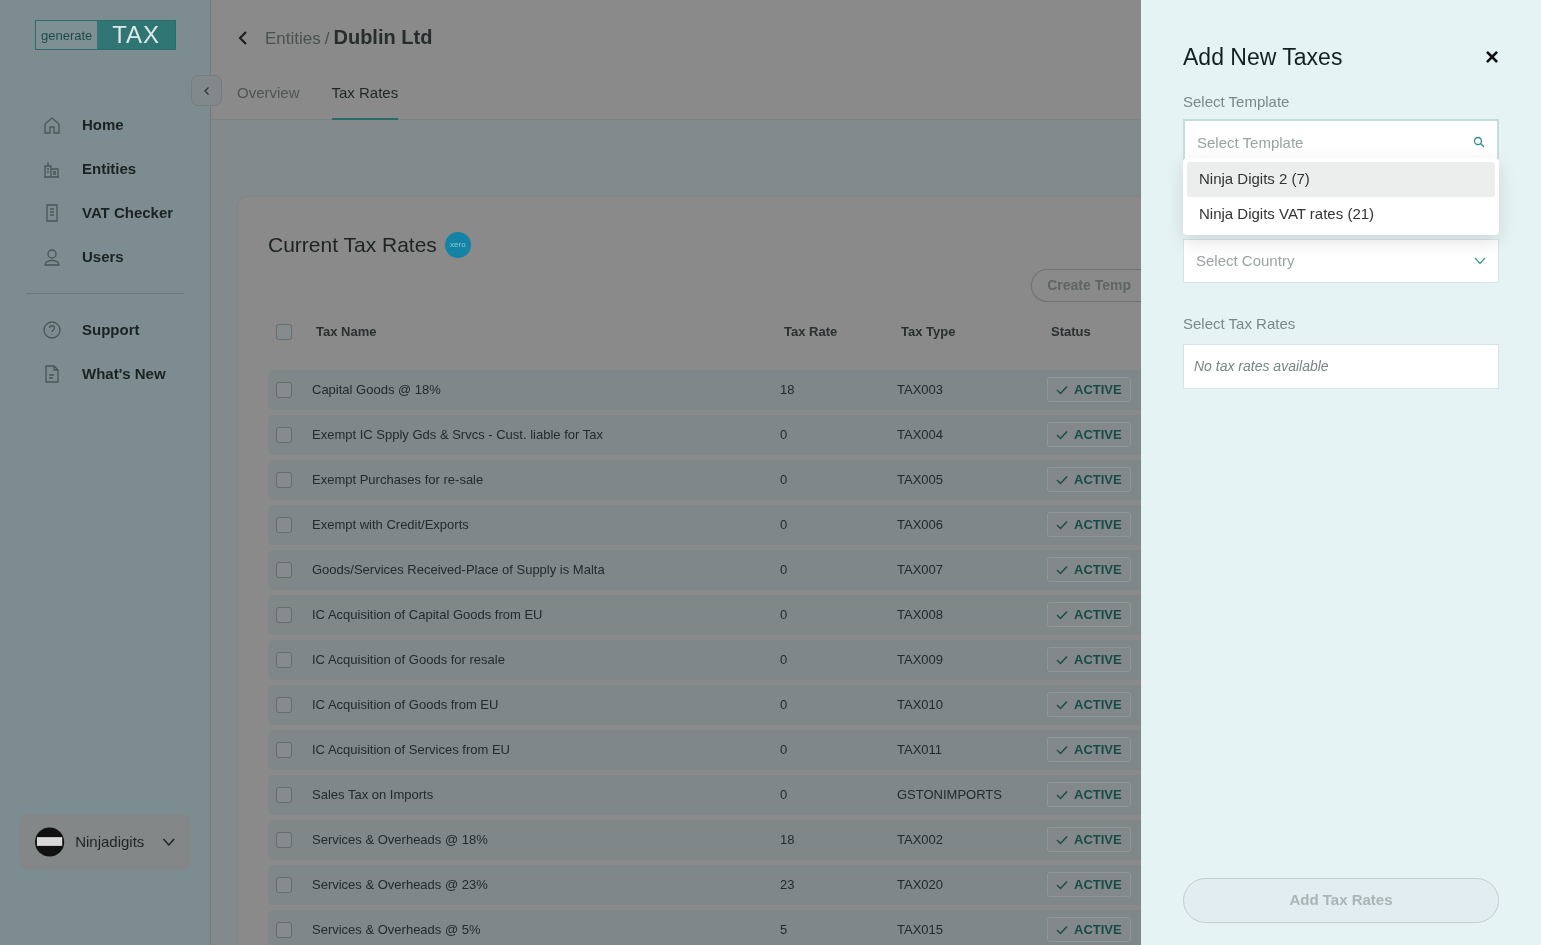  I want to click on column-header: Status, so click(1071, 331).